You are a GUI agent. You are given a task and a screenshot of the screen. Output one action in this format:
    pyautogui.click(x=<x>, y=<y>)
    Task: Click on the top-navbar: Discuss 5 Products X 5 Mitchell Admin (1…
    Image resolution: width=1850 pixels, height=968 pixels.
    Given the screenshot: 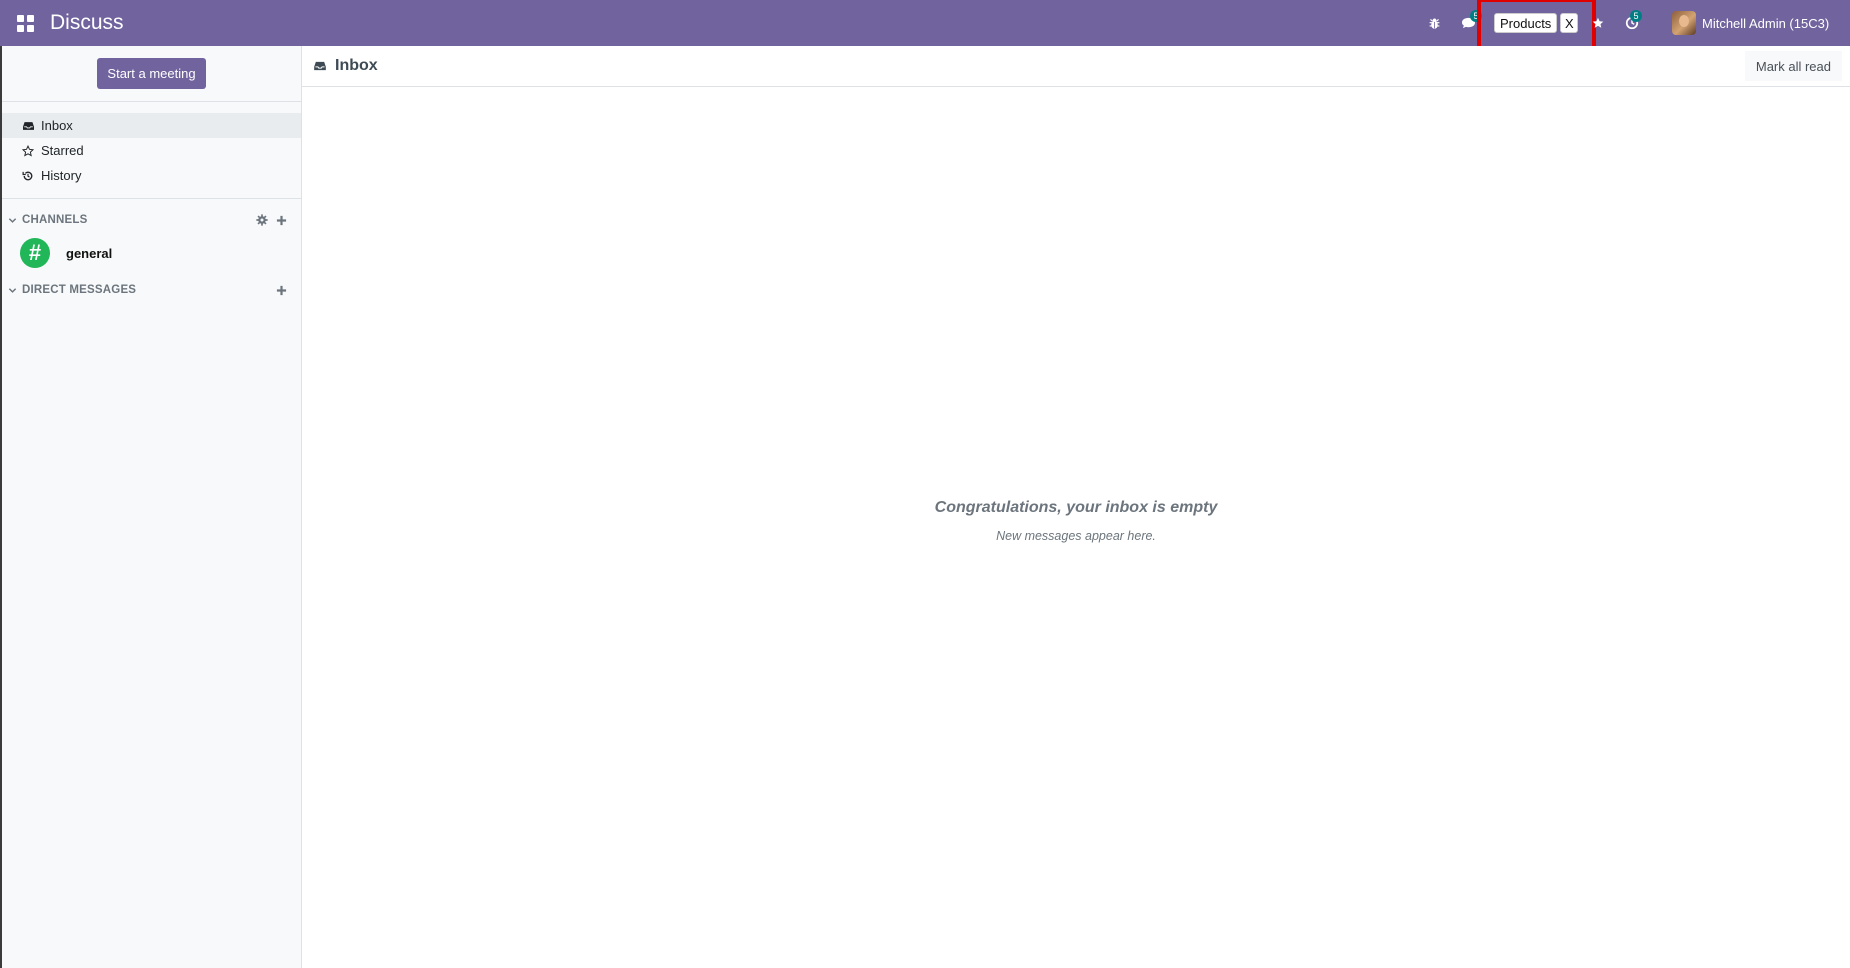 What is the action you would take?
    pyautogui.click(x=925, y=25)
    